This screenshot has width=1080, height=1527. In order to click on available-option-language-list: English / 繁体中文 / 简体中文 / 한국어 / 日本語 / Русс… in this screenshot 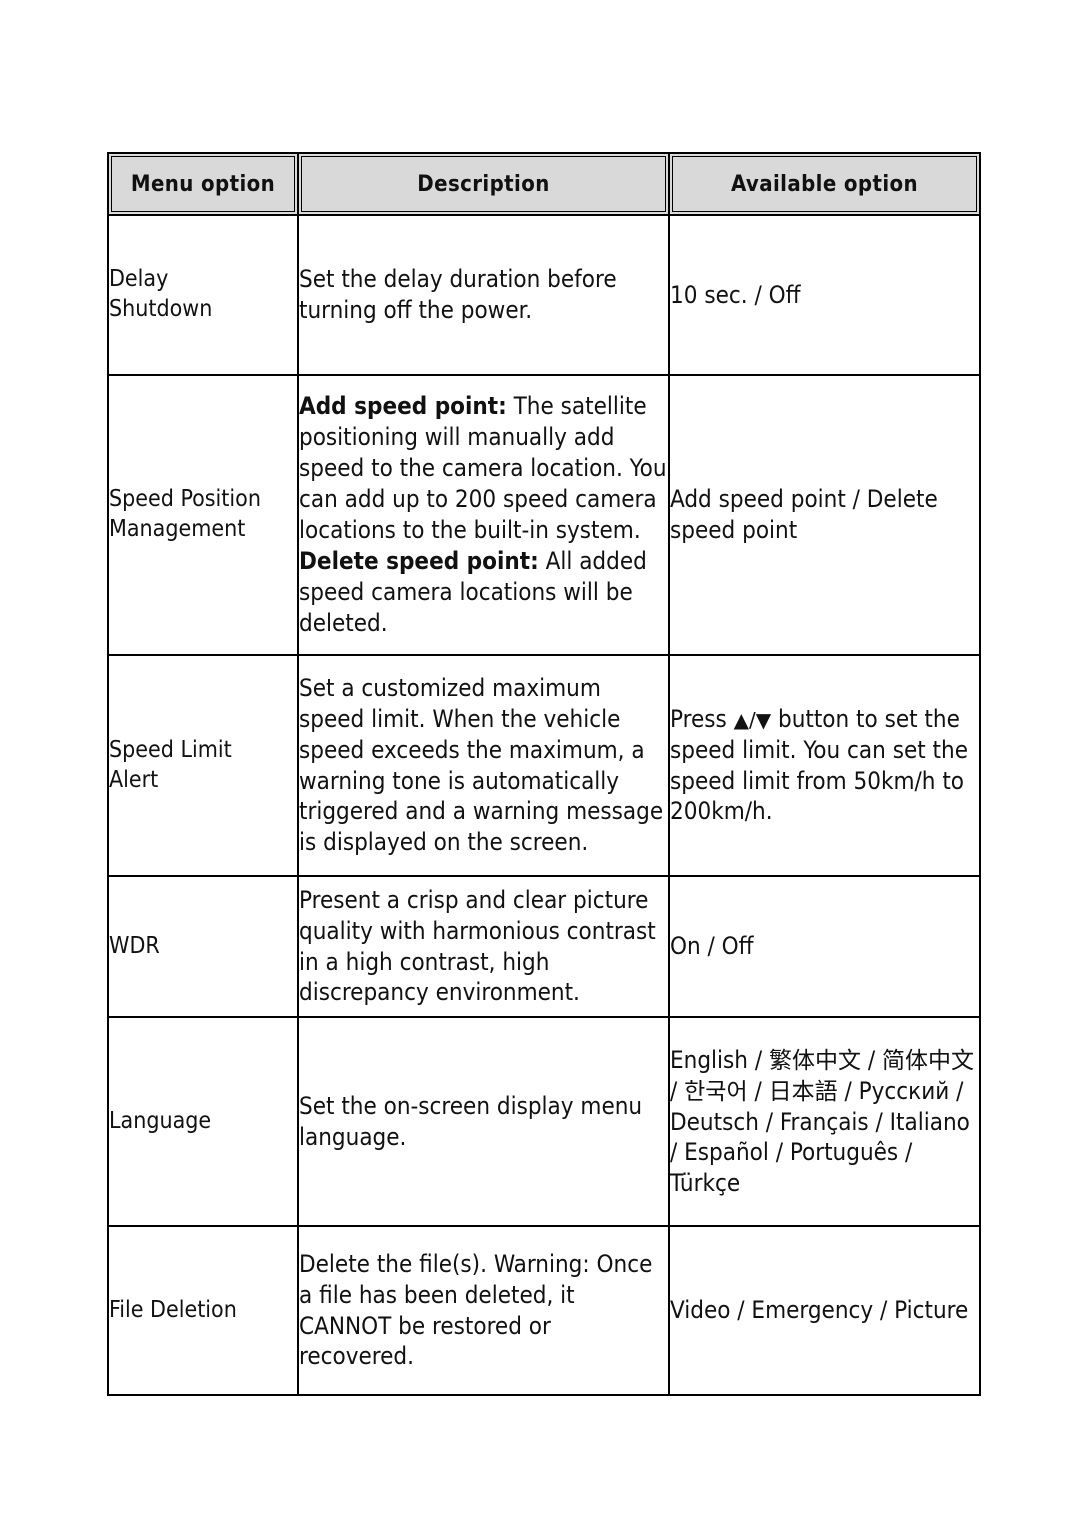, I will do `click(824, 1122)`.